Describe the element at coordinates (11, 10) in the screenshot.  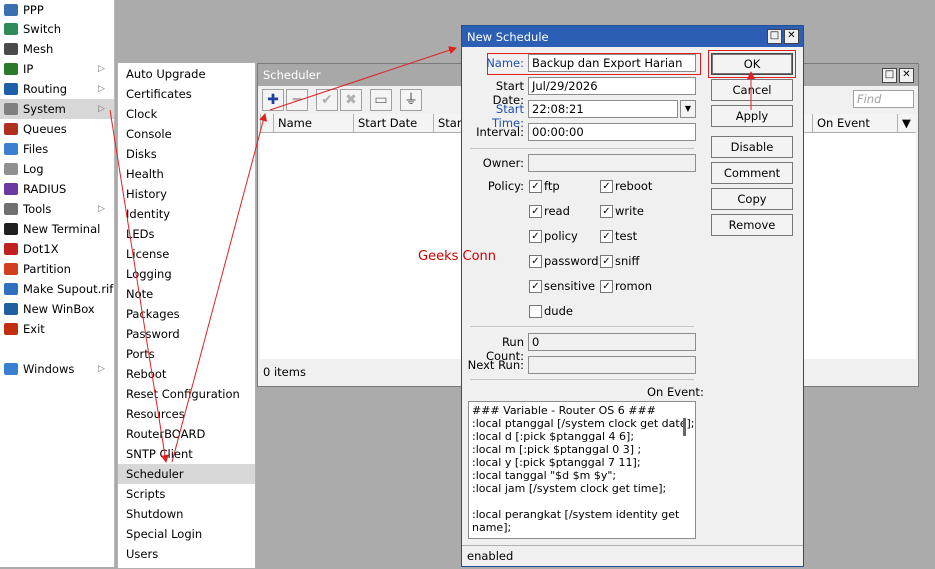
I see `ppp-icon` at that location.